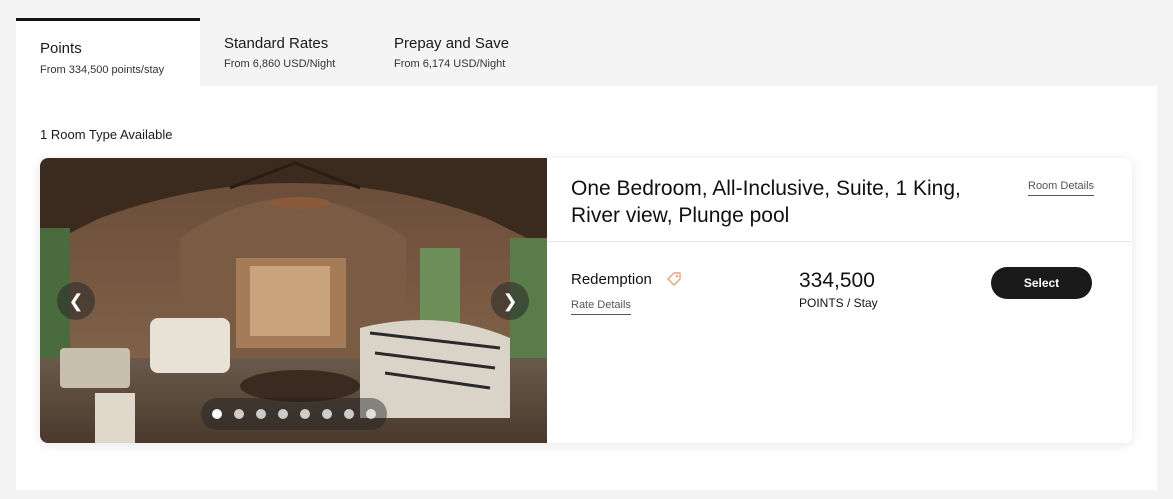 The width and height of the screenshot is (1173, 499). What do you see at coordinates (838, 303) in the screenshot?
I see `points-unit: POINTS / Stay` at bounding box center [838, 303].